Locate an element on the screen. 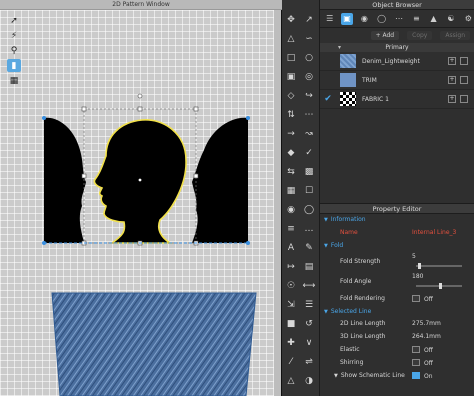  pin-tool-icon: ⚡ is located at coordinates (14, 35).